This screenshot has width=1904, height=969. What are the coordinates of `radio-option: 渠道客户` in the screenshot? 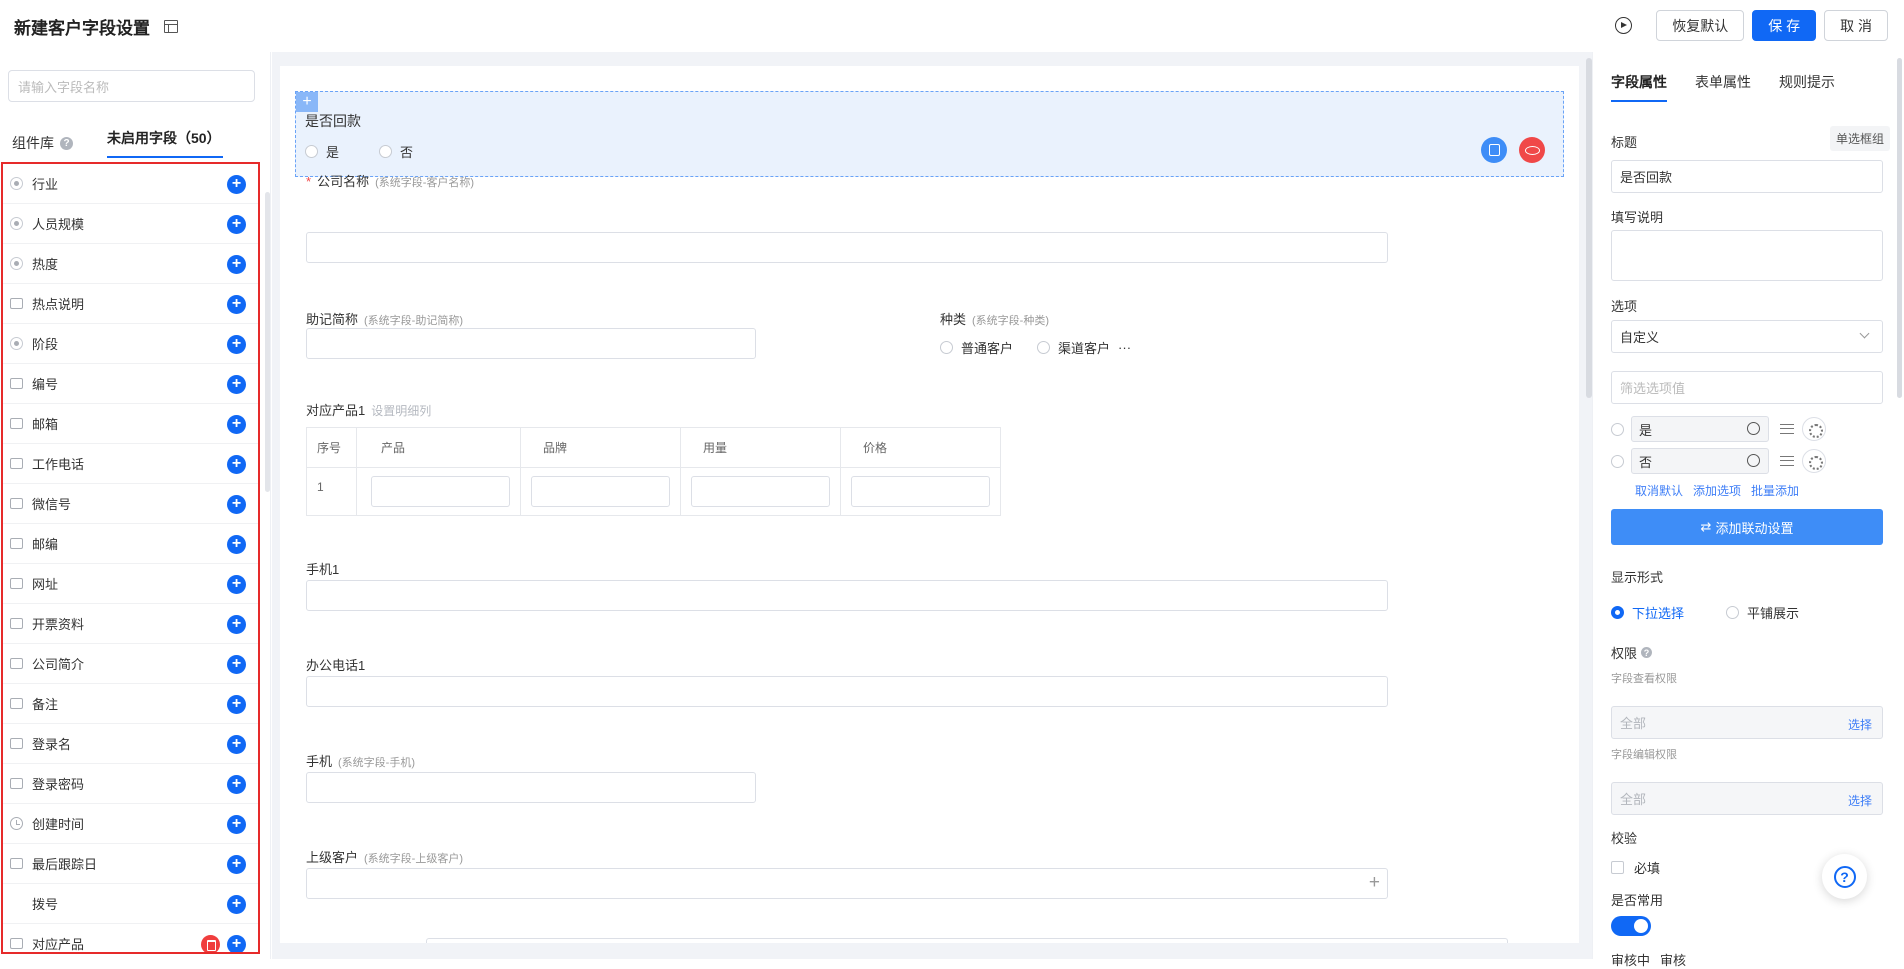 It's located at (1073, 347).